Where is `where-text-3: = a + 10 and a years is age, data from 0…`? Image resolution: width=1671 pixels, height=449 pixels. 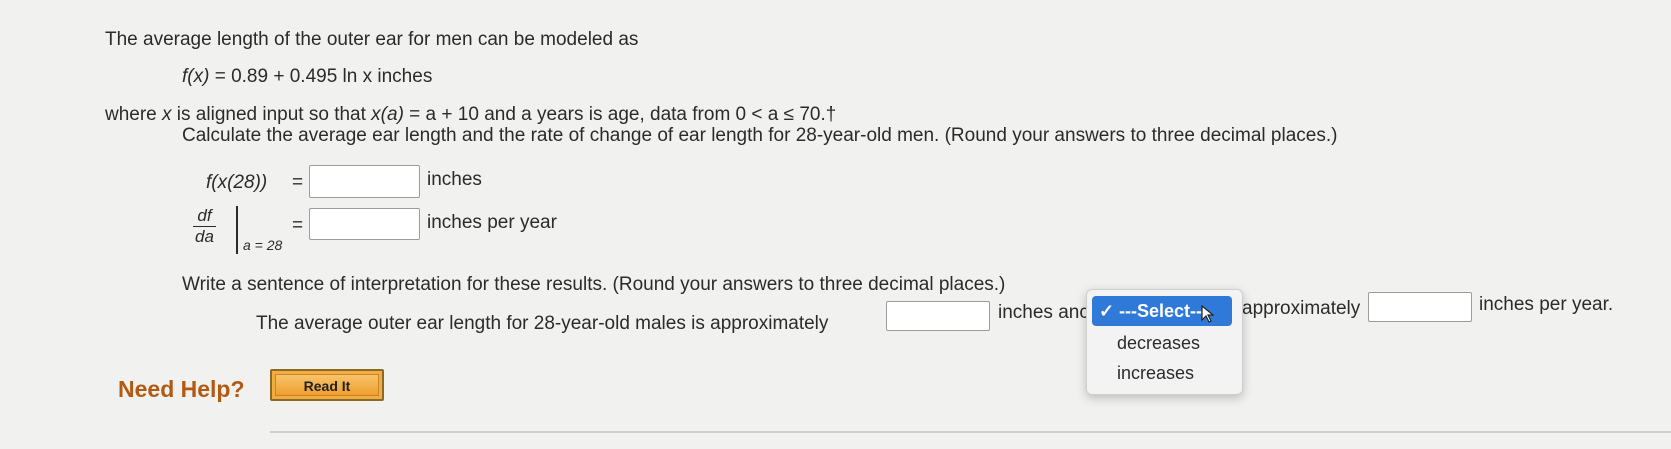
where-text-3: = a + 10 and a years is age, data from 0… is located at coordinates (620, 114).